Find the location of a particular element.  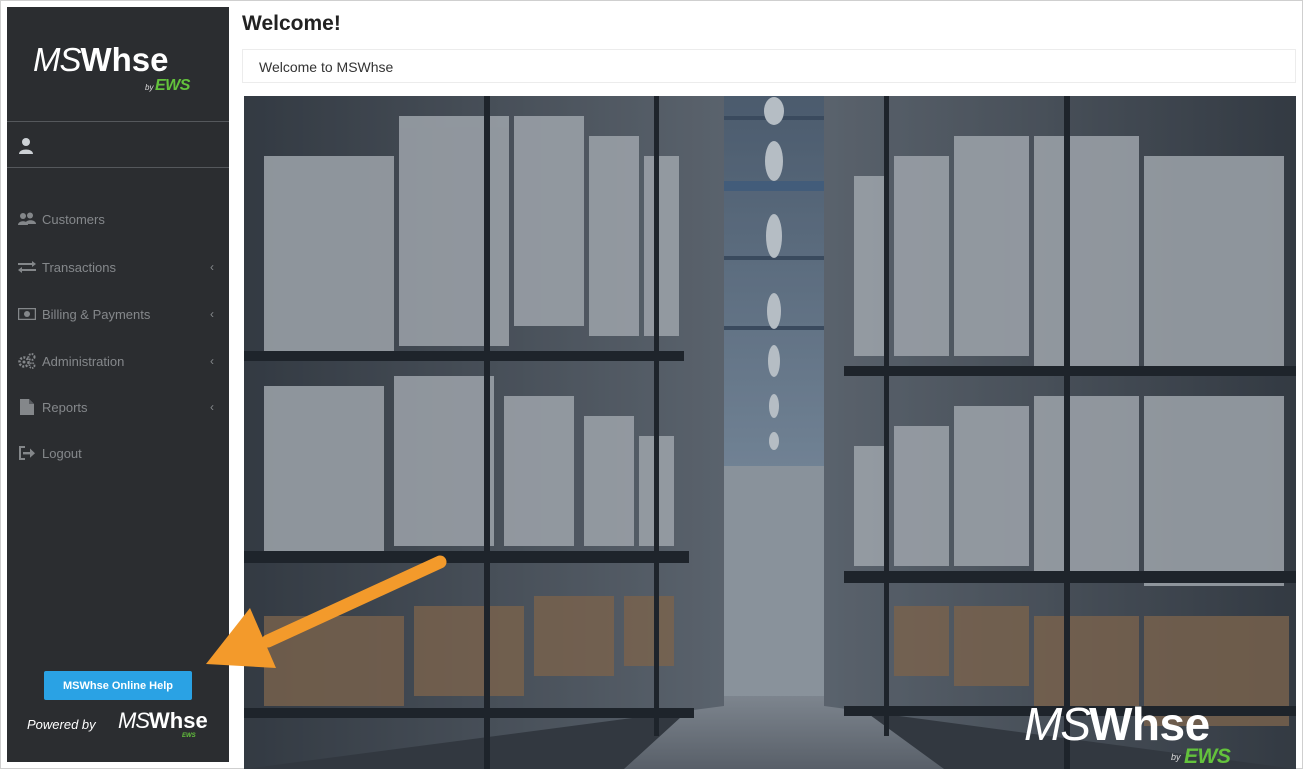

sidebar-item-logout: Logout is located at coordinates (118, 453).